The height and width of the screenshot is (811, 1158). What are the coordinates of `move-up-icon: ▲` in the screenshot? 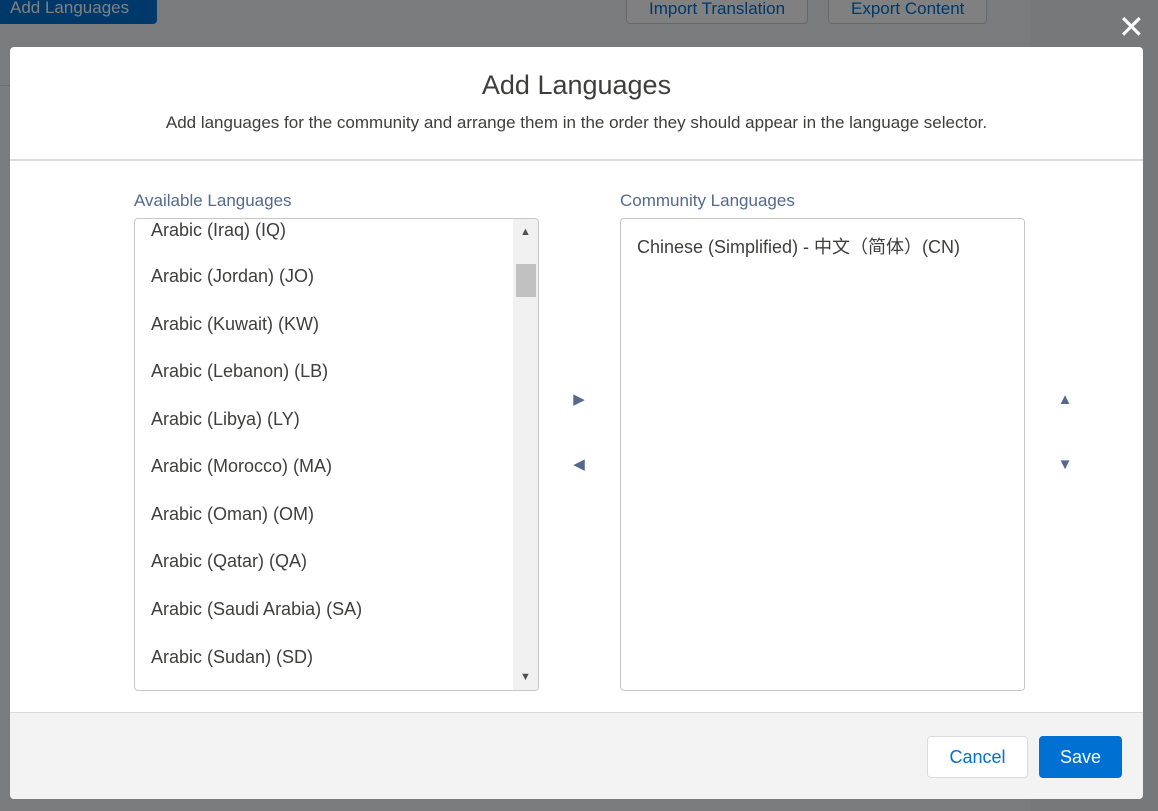 It's located at (1065, 399).